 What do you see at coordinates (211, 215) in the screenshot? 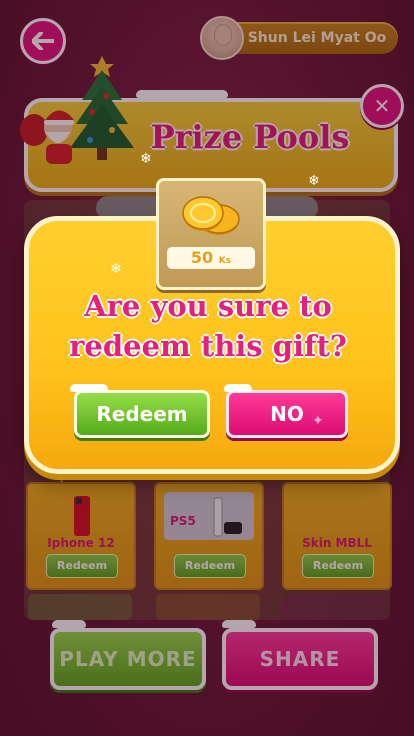
I see `gold-coins-icon` at bounding box center [211, 215].